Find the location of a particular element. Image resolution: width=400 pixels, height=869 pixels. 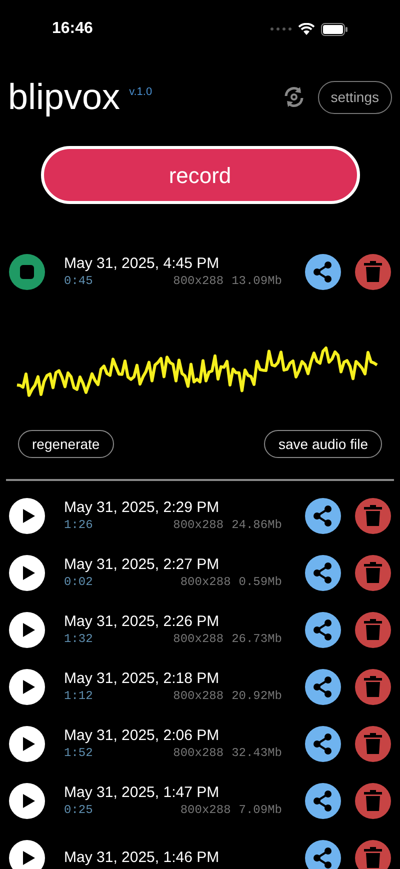

stop-button is located at coordinates (27, 272).